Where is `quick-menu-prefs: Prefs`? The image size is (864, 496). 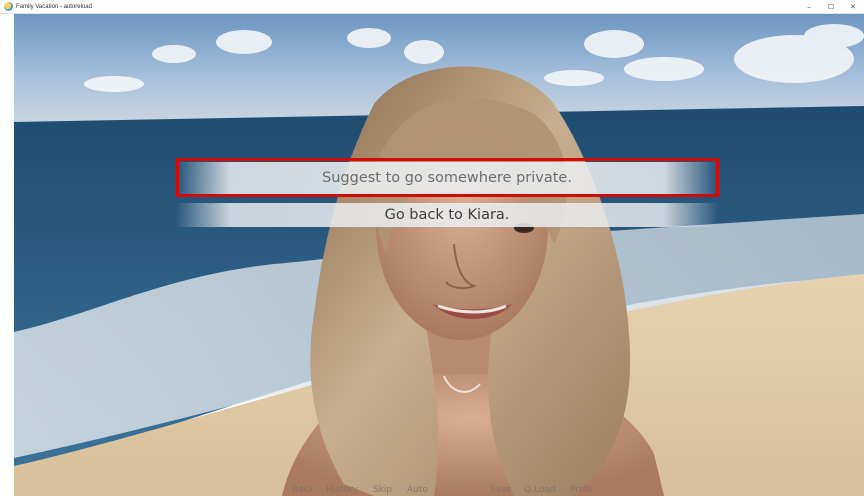 quick-menu-prefs: Prefs is located at coordinates (581, 490).